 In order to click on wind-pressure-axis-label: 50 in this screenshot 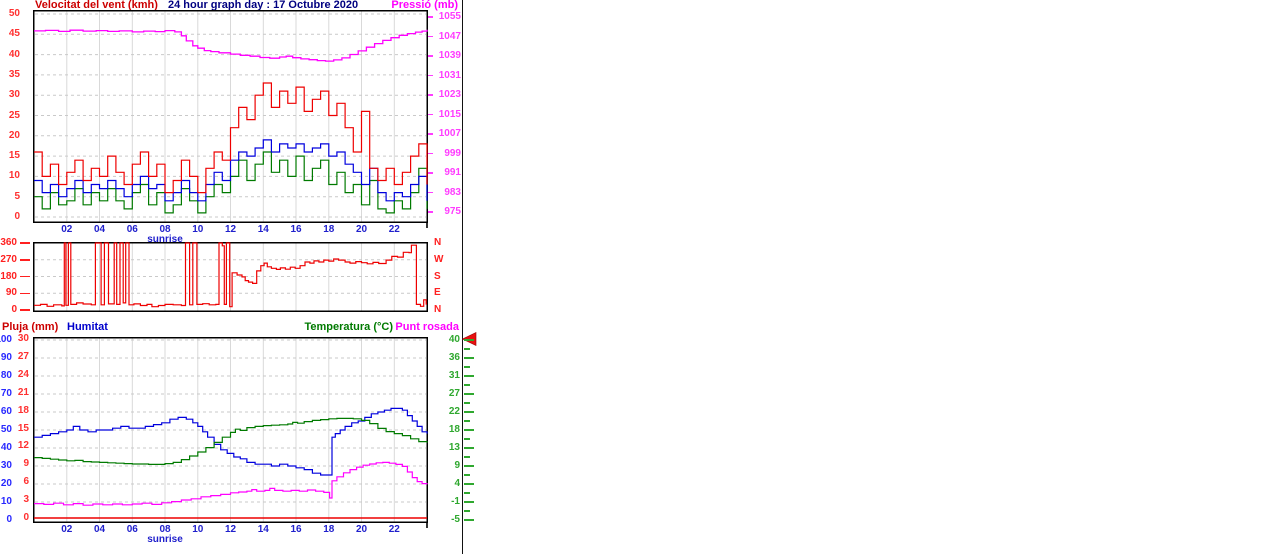, I will do `click(14, 13)`.